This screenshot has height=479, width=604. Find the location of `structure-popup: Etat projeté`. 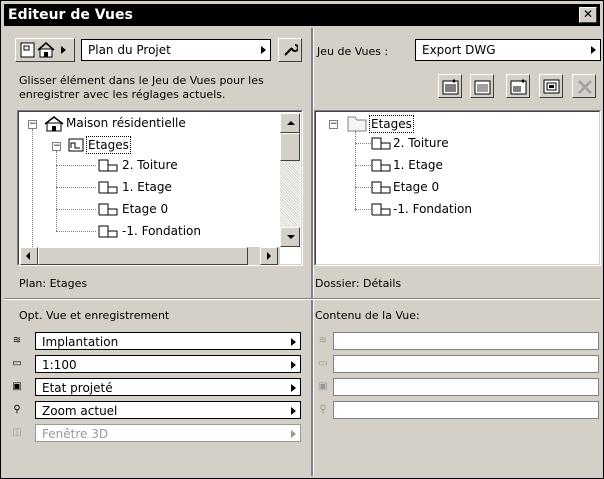

structure-popup: Etat projeté is located at coordinates (168, 387).